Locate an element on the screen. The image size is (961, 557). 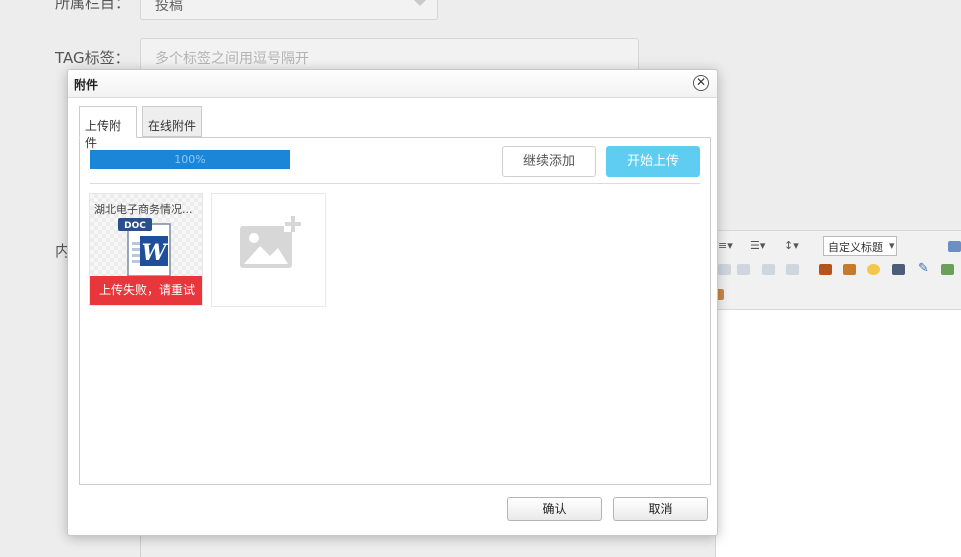
dialog-title: 附件 is located at coordinates (86, 85).